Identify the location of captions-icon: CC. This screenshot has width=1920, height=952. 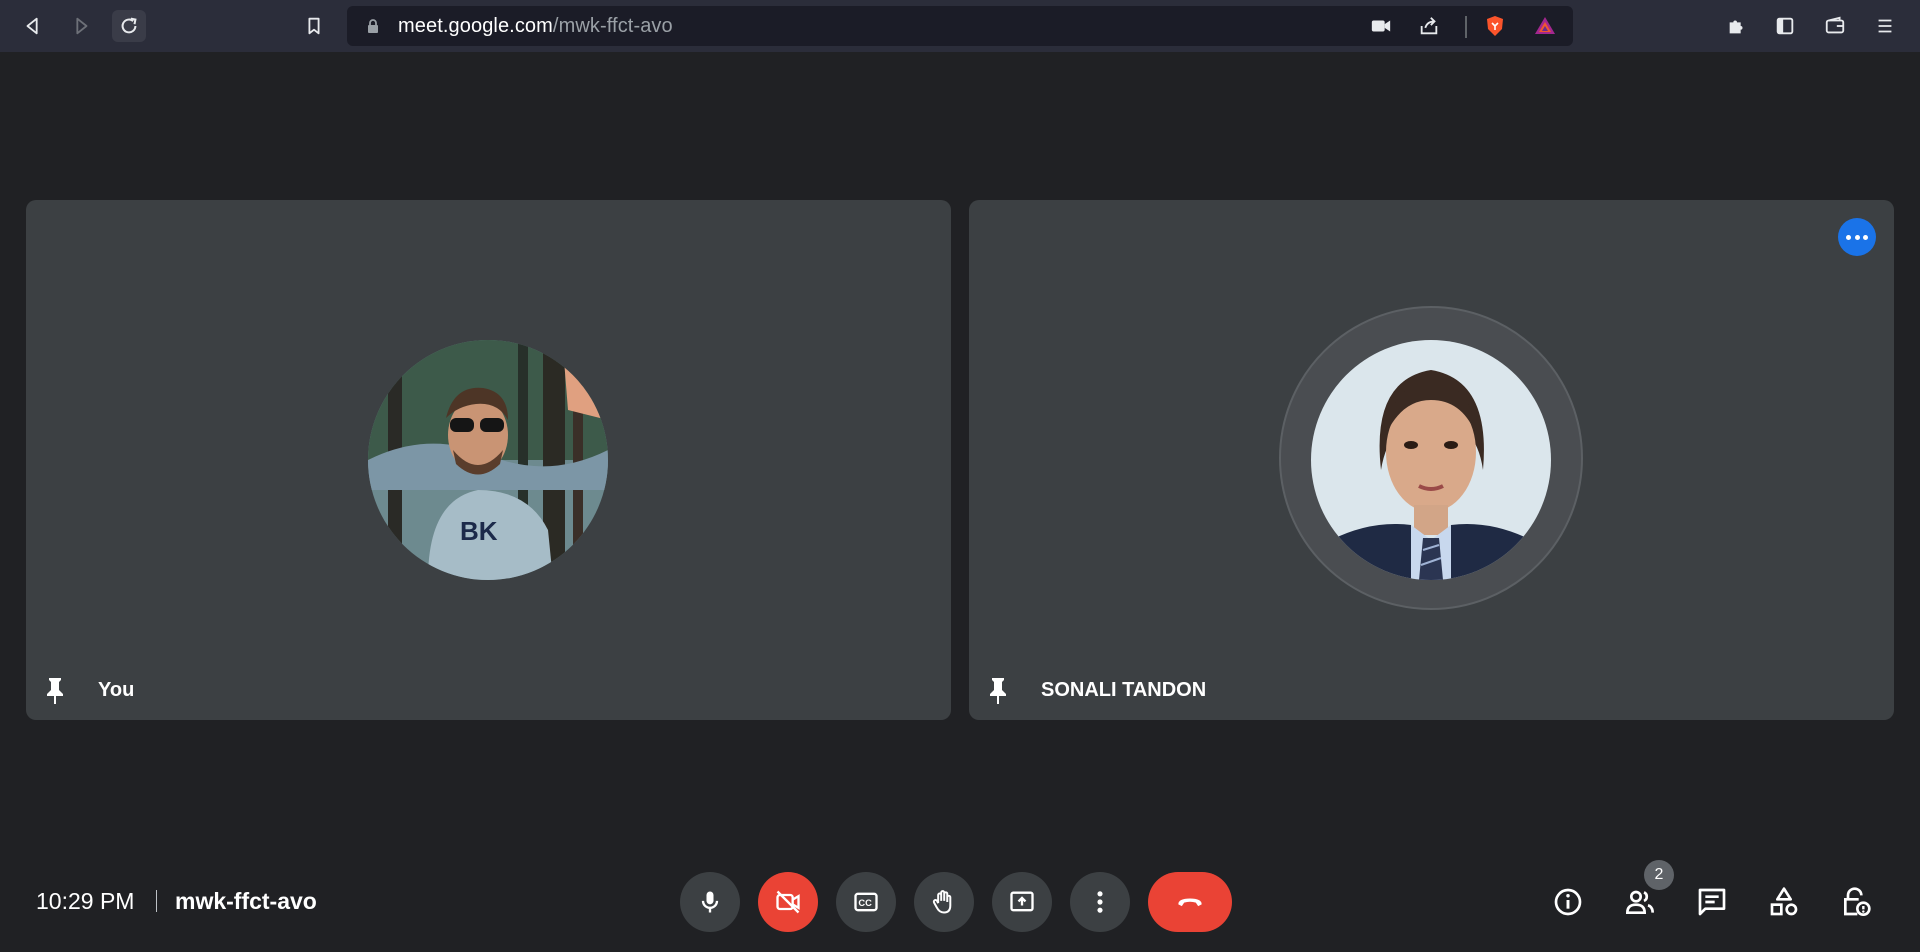
(866, 902).